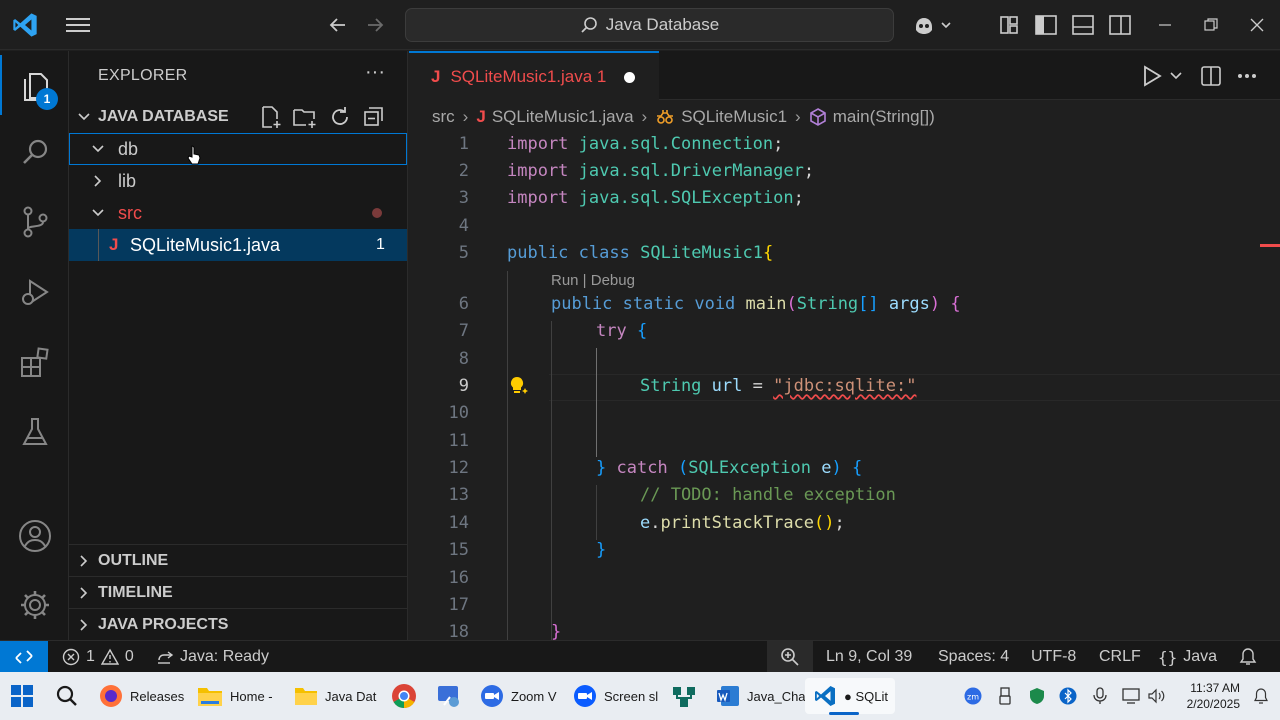  What do you see at coordinates (238, 593) in the screenshot?
I see `timeline-section-header: TIMELINE` at bounding box center [238, 593].